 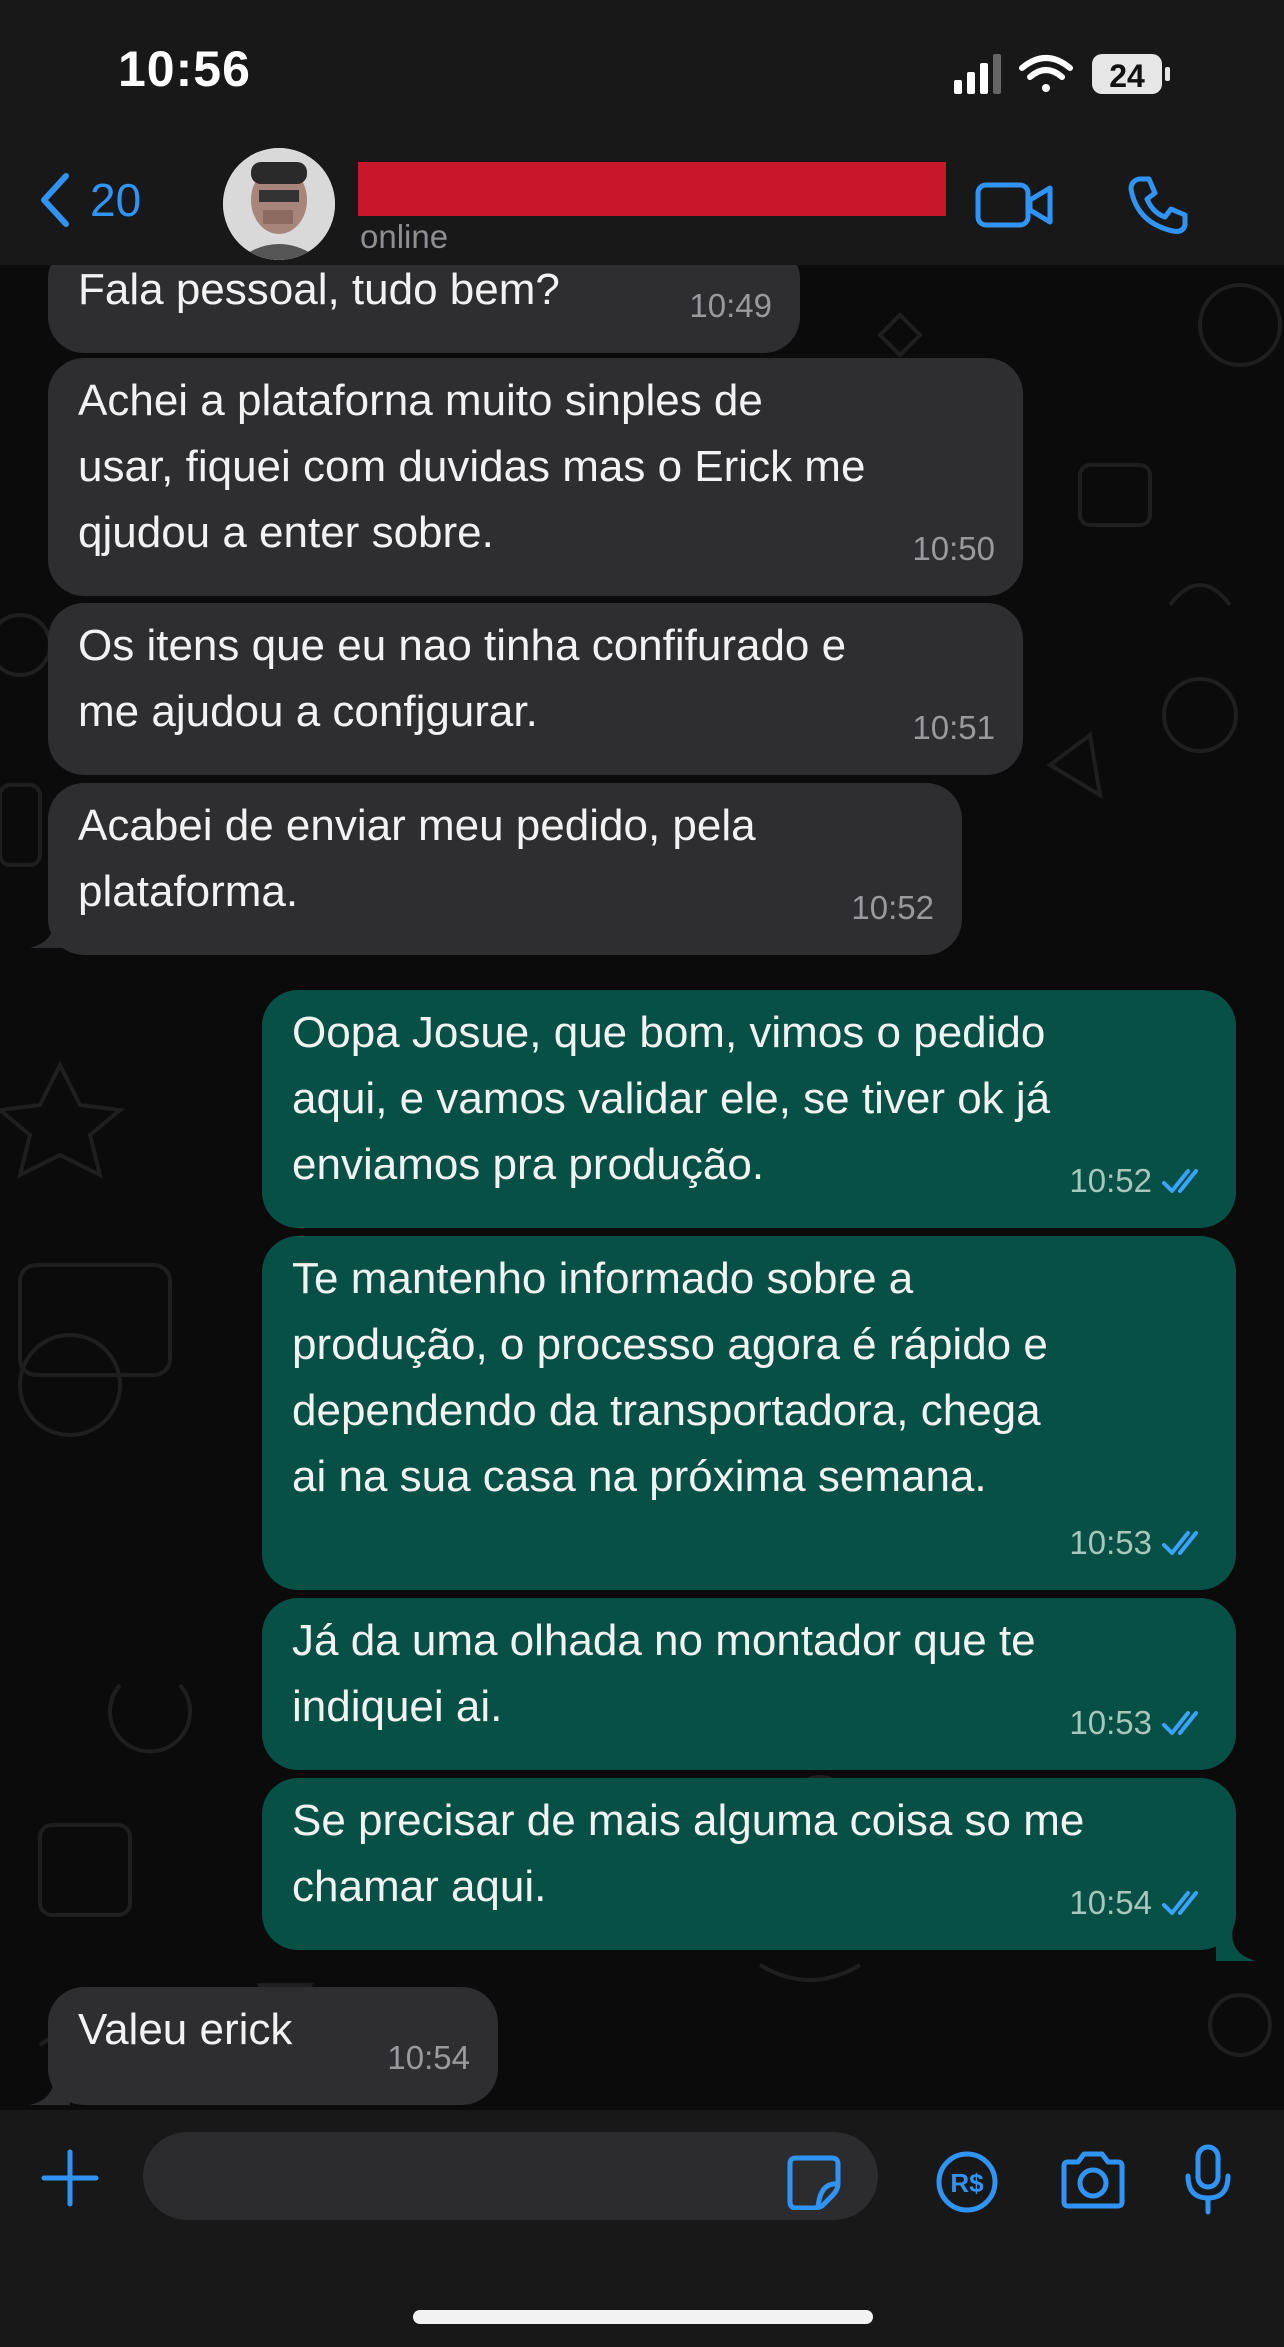 I want to click on status-icons: 24, so click(x=1062, y=74).